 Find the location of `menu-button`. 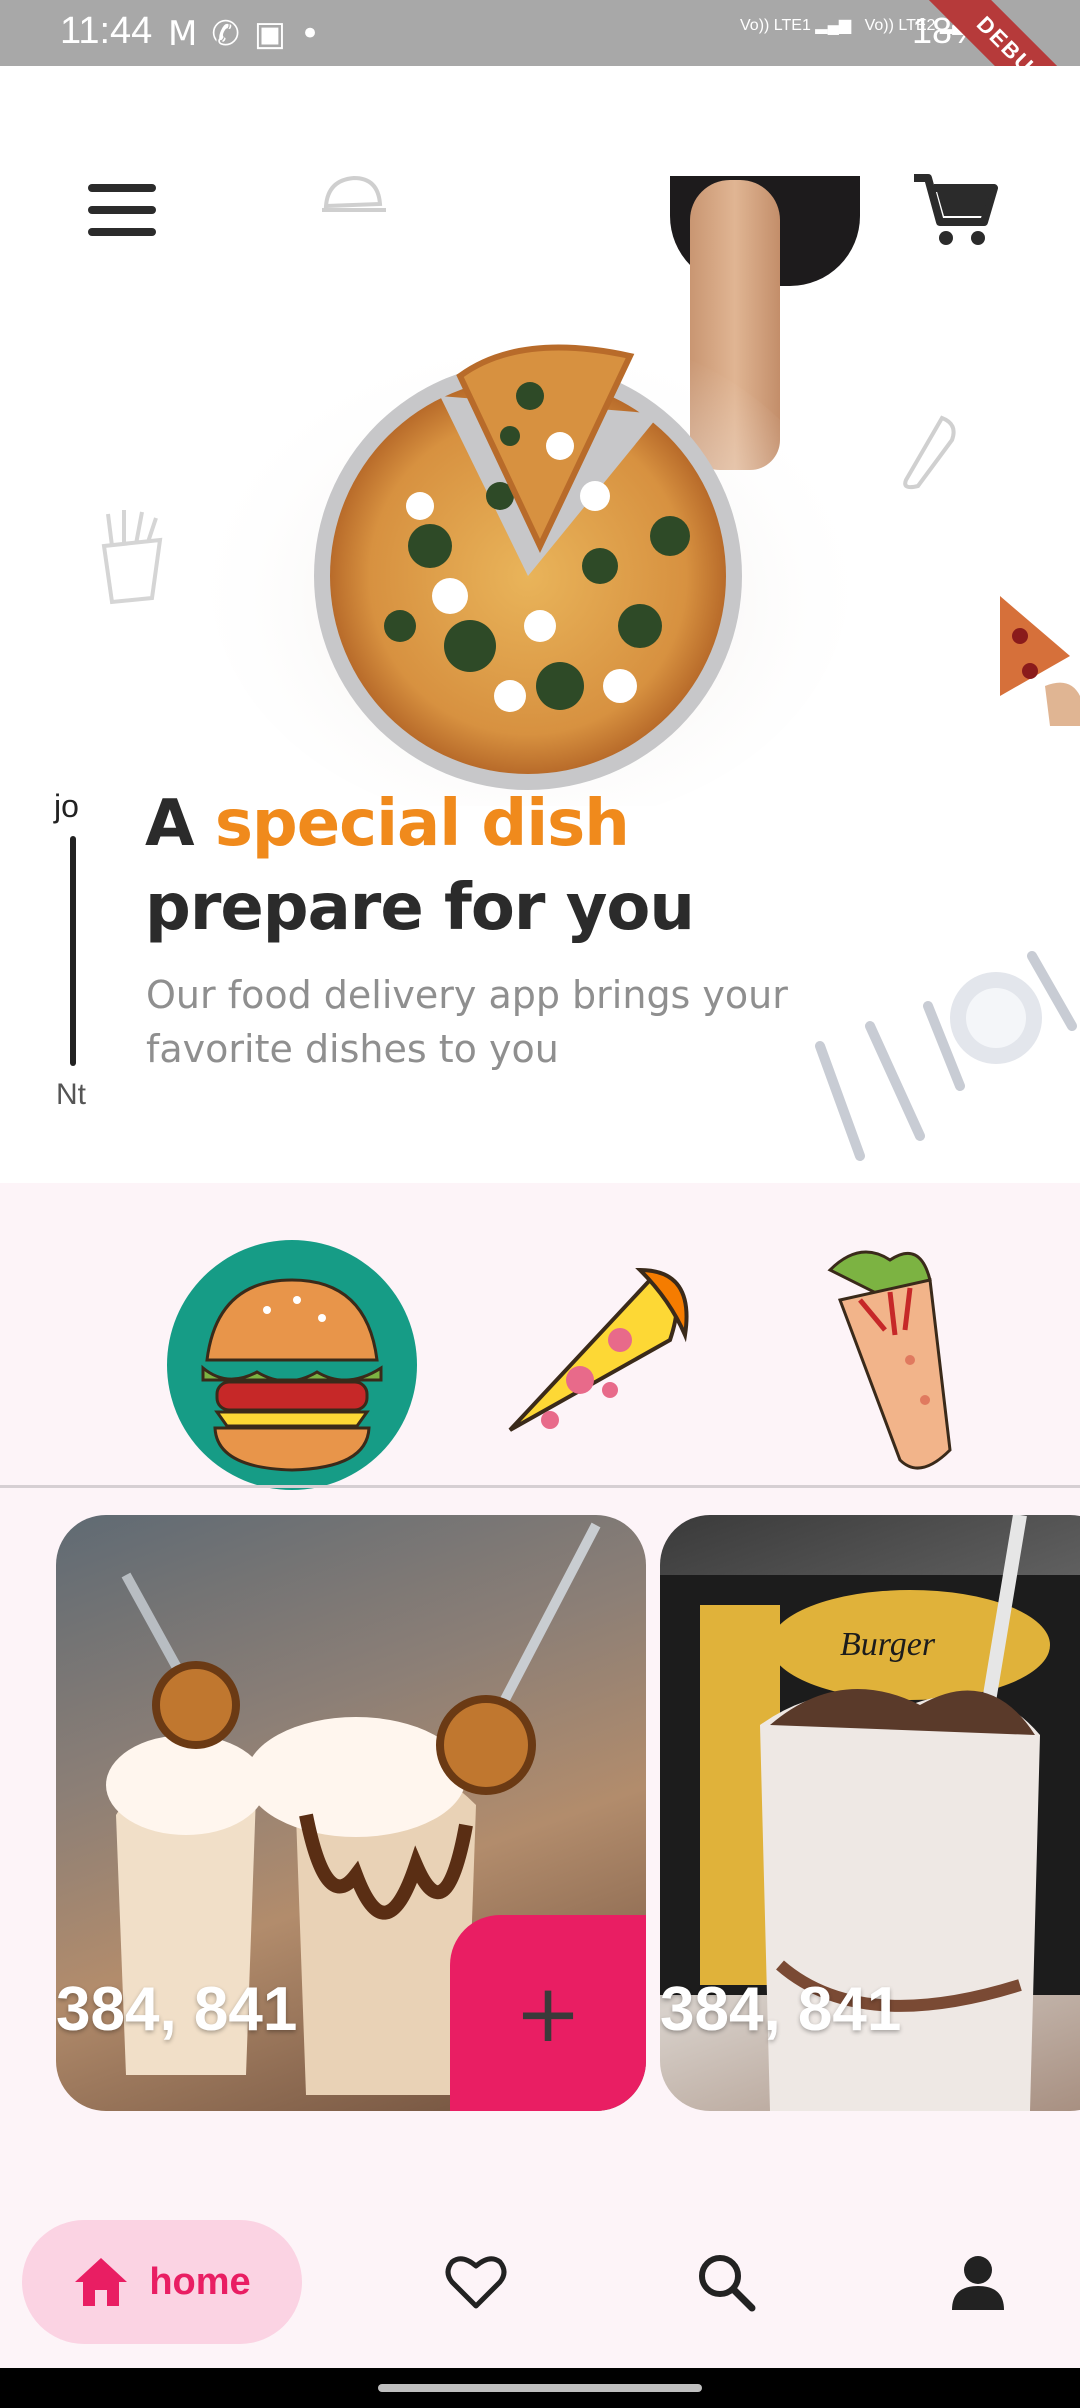

menu-button is located at coordinates (122, 212).